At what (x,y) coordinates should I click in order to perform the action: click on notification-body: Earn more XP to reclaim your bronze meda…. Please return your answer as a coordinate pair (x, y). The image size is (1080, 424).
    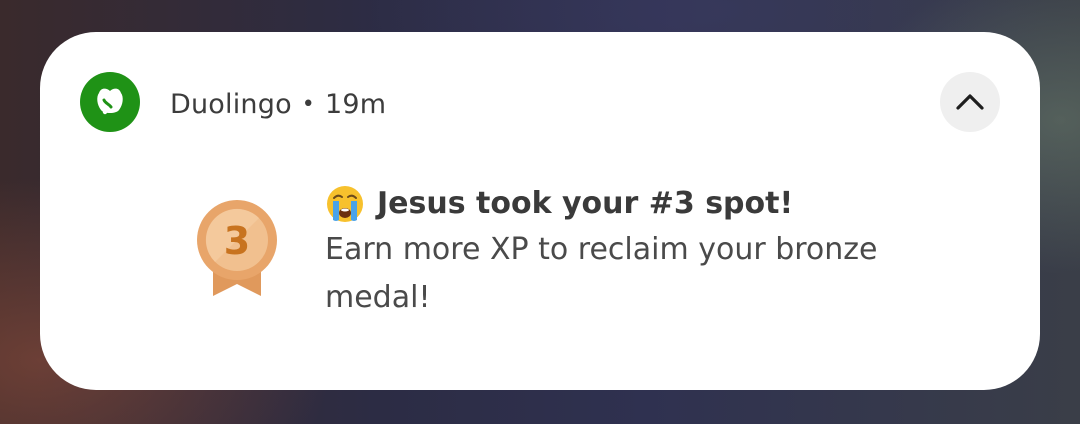
    Looking at the image, I should click on (601, 273).